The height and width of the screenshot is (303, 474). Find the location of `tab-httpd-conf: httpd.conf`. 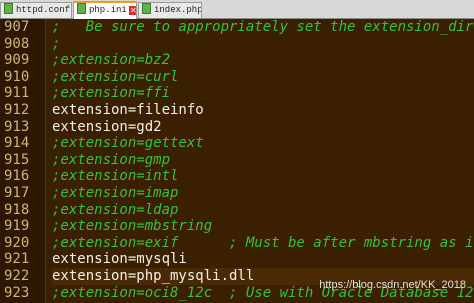

tab-httpd-conf: httpd.conf is located at coordinates (36, 10).